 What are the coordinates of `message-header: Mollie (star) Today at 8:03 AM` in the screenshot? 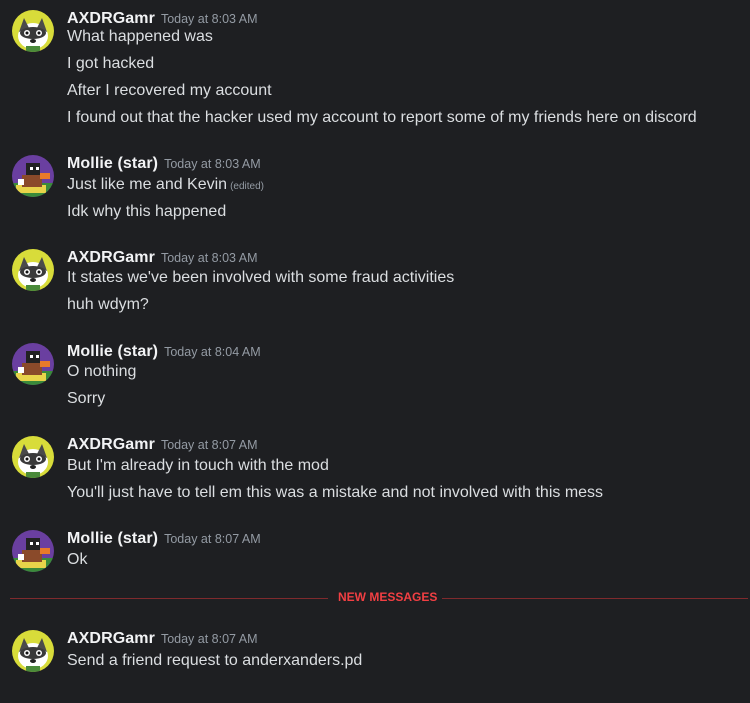 It's located at (164, 166).